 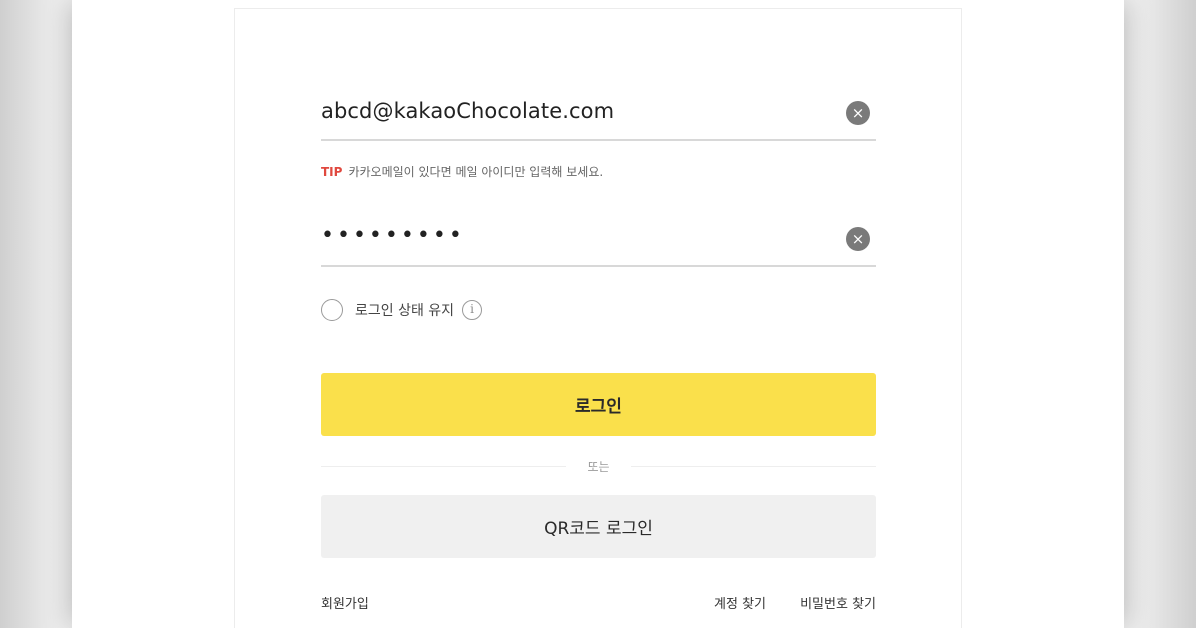 What do you see at coordinates (598, 404) in the screenshot?
I see `login-button: 로그인` at bounding box center [598, 404].